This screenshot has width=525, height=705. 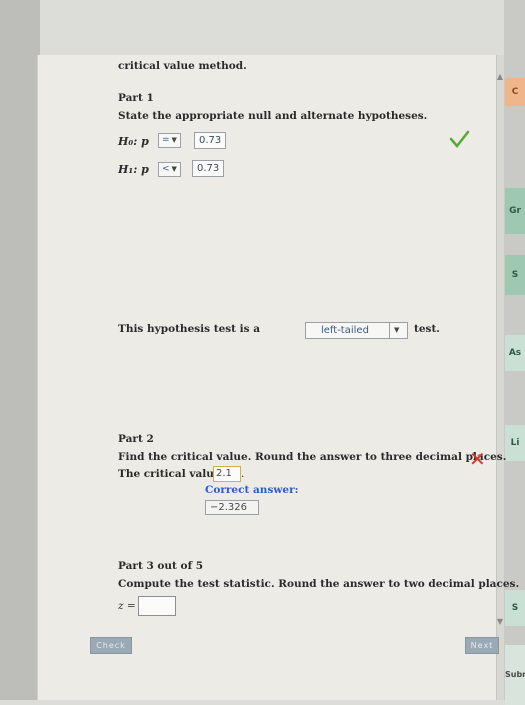 What do you see at coordinates (482, 645) in the screenshot?
I see `next-button: Next` at bounding box center [482, 645].